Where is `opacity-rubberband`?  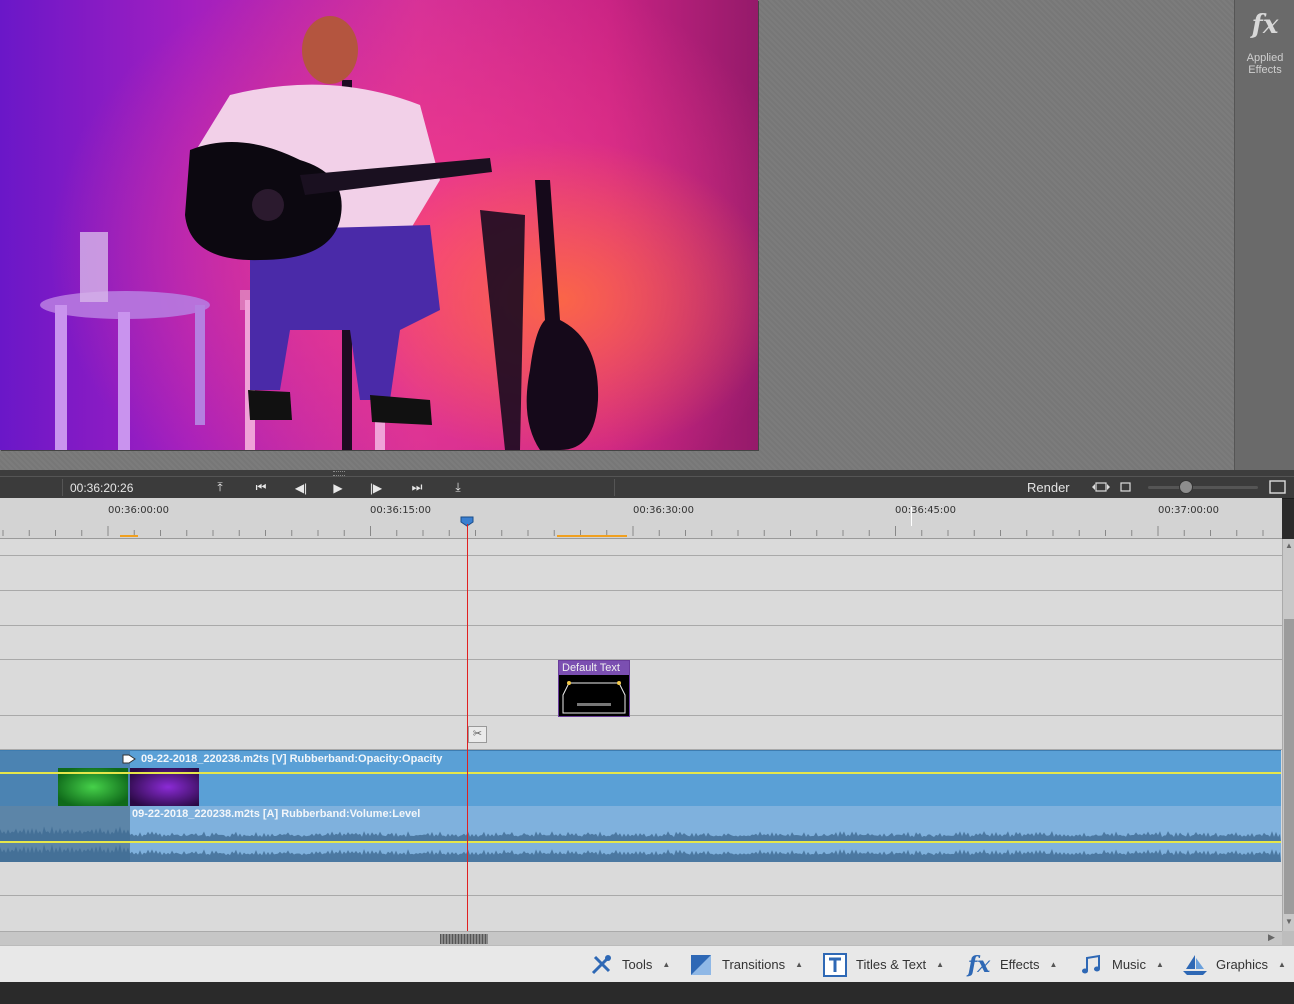
opacity-rubberband is located at coordinates (640, 773).